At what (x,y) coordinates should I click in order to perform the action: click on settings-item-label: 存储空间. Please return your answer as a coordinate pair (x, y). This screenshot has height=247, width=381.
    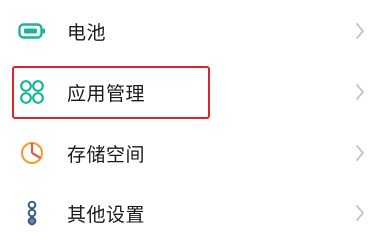
    Looking at the image, I should click on (106, 154).